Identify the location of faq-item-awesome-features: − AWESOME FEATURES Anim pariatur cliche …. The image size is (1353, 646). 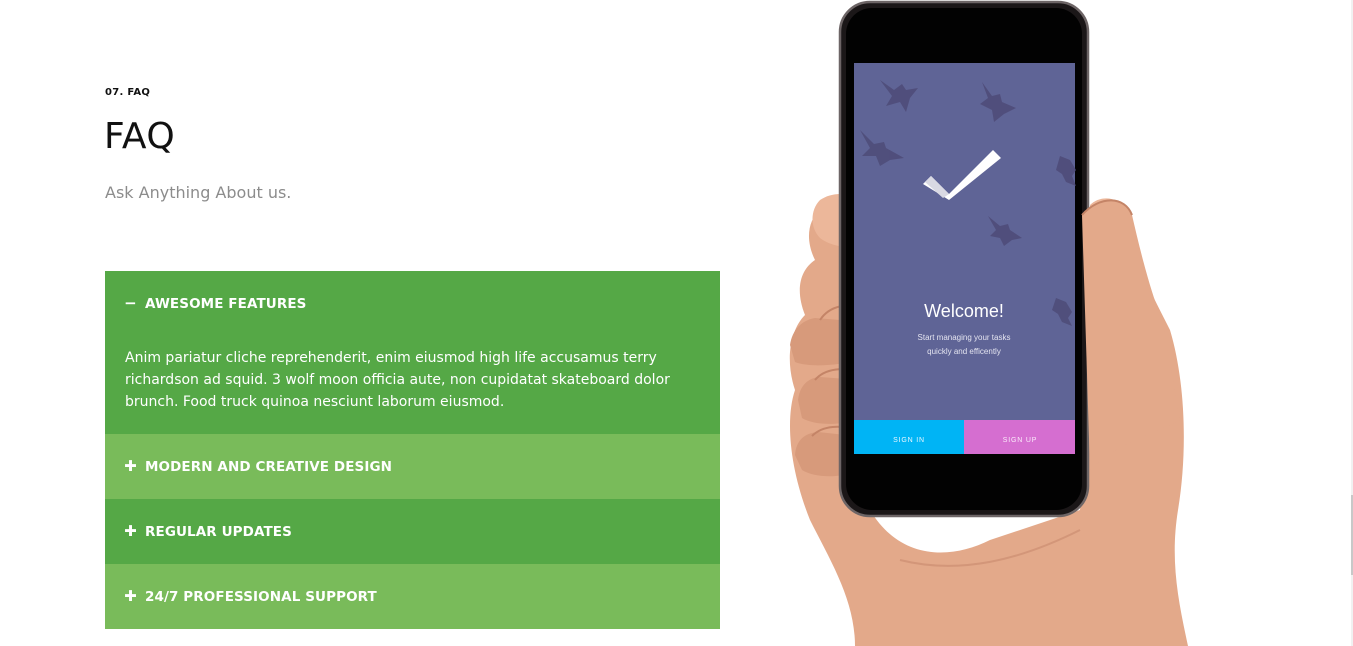
(412, 352).